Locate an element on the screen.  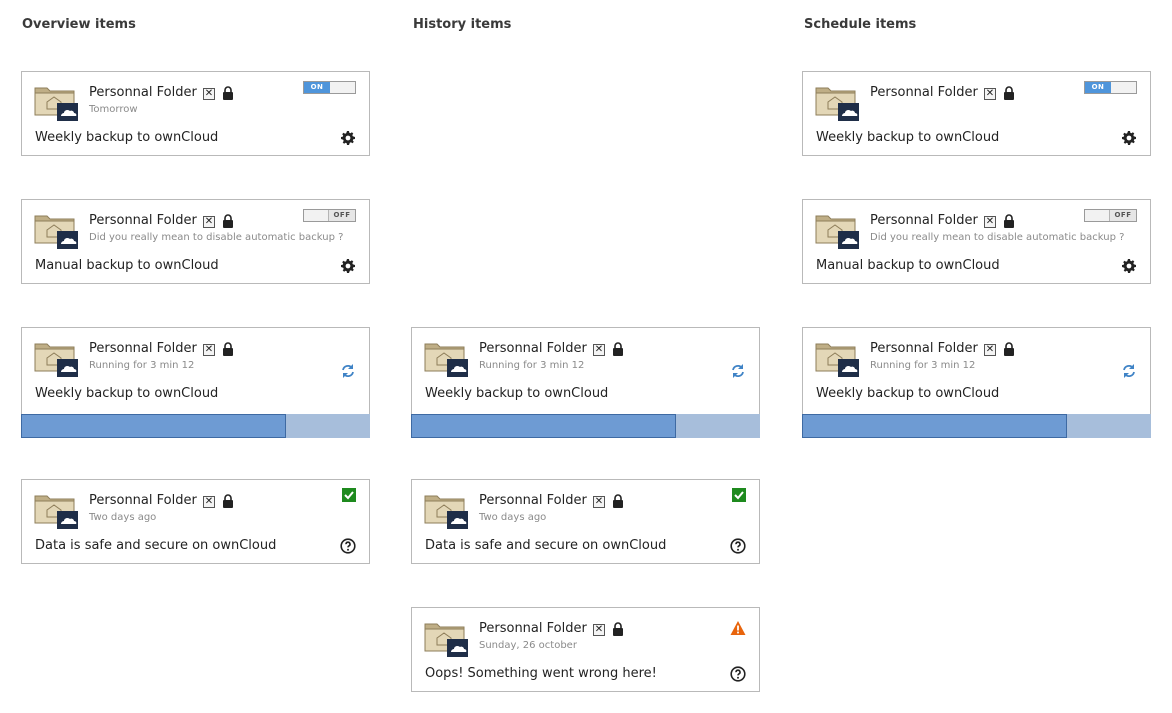
backup-subtitle: Sunday, 26 october is located at coordinates (528, 645).